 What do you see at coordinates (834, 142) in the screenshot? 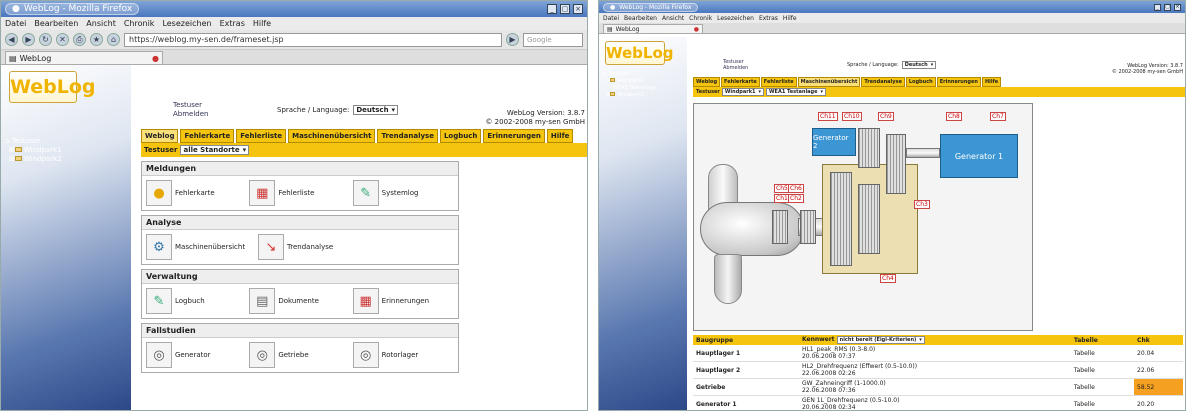
I see `generator-2-box: Generator 2` at bounding box center [834, 142].